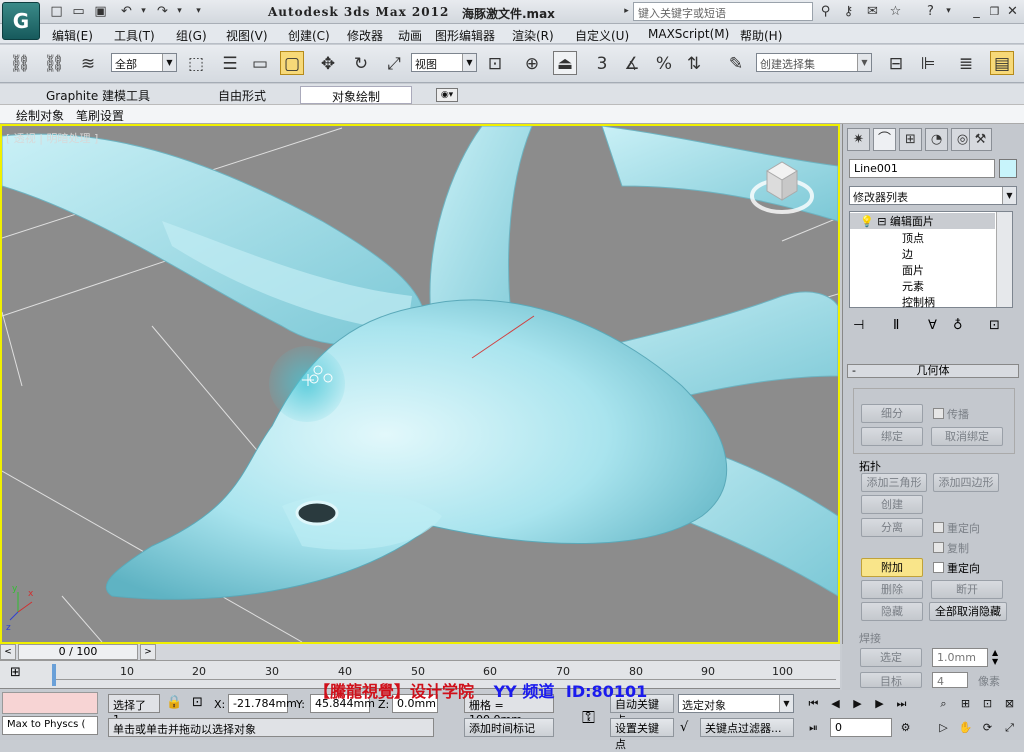  I want to click on select-by-name-icon: ☰, so click(230, 63).